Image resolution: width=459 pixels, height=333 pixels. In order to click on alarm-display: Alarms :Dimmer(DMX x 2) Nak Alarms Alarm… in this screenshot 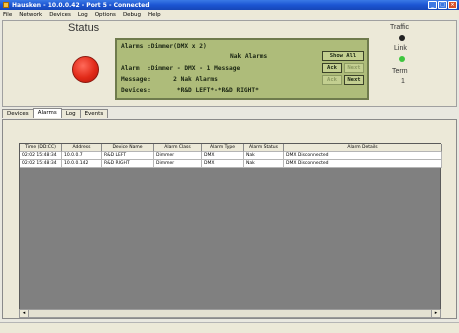, I will do `click(242, 69)`.